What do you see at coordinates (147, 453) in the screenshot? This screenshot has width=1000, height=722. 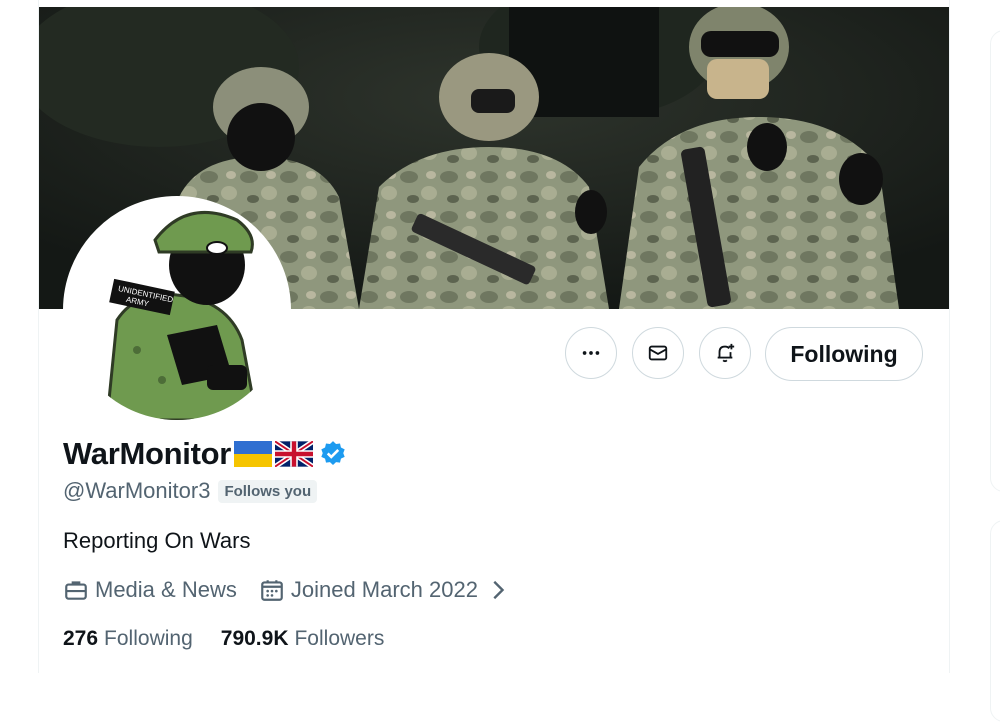 I see `display-name: WarMonitor` at bounding box center [147, 453].